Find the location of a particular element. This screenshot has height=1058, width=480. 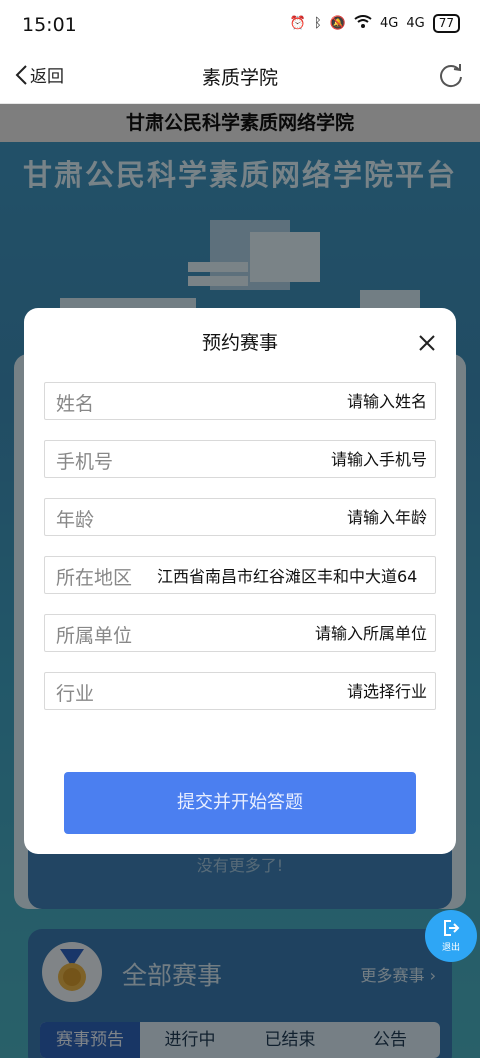

close-button is located at coordinates (427, 343).